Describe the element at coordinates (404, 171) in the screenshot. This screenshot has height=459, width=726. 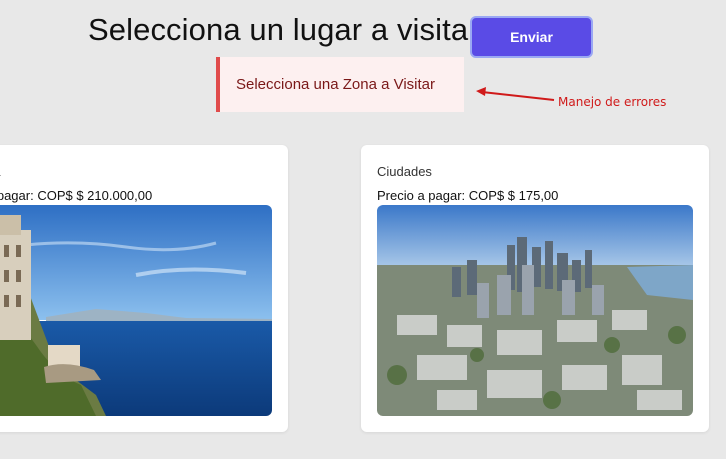
I see `card-category: Ciudades` at that location.